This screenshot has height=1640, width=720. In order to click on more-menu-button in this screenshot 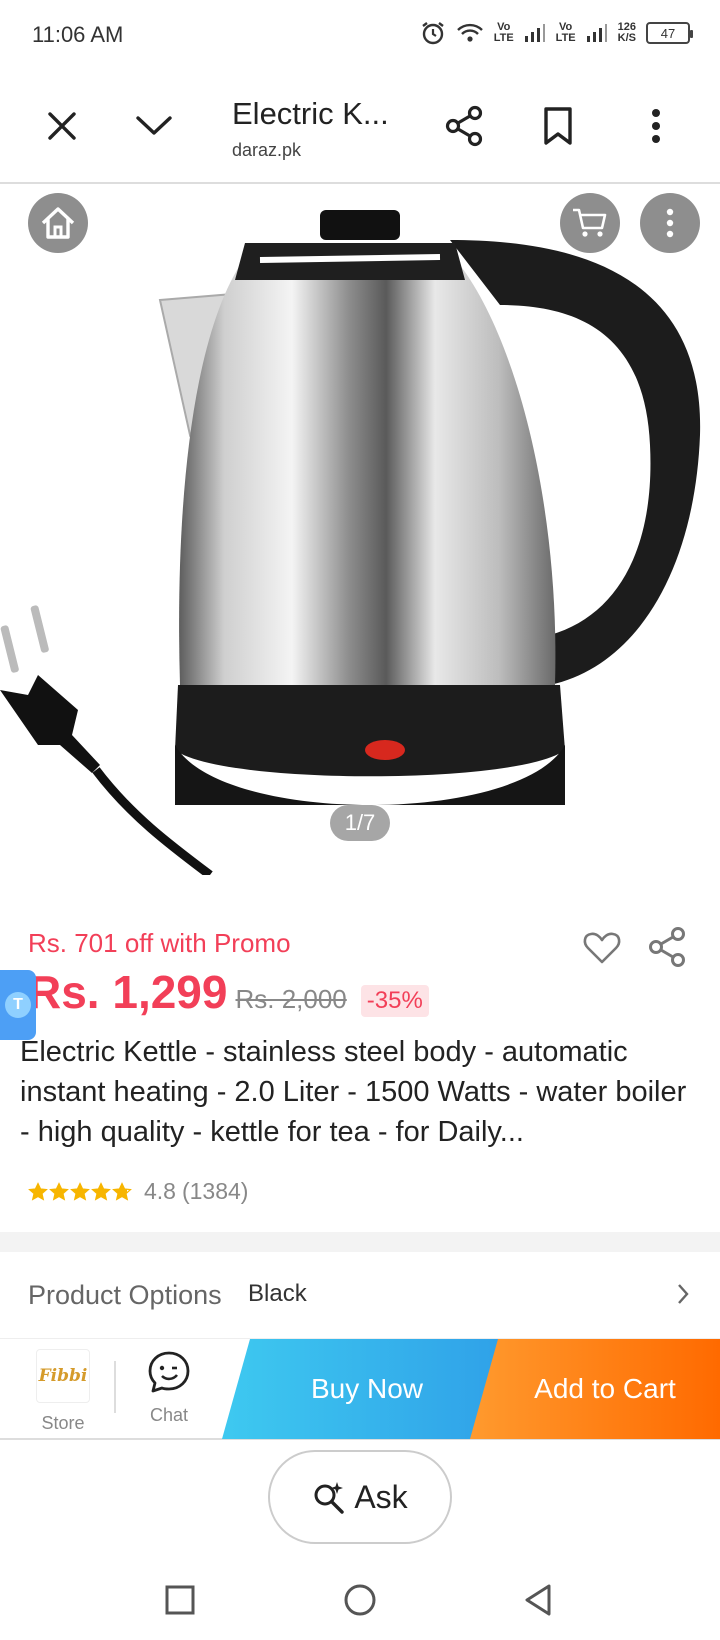, I will do `click(656, 126)`.